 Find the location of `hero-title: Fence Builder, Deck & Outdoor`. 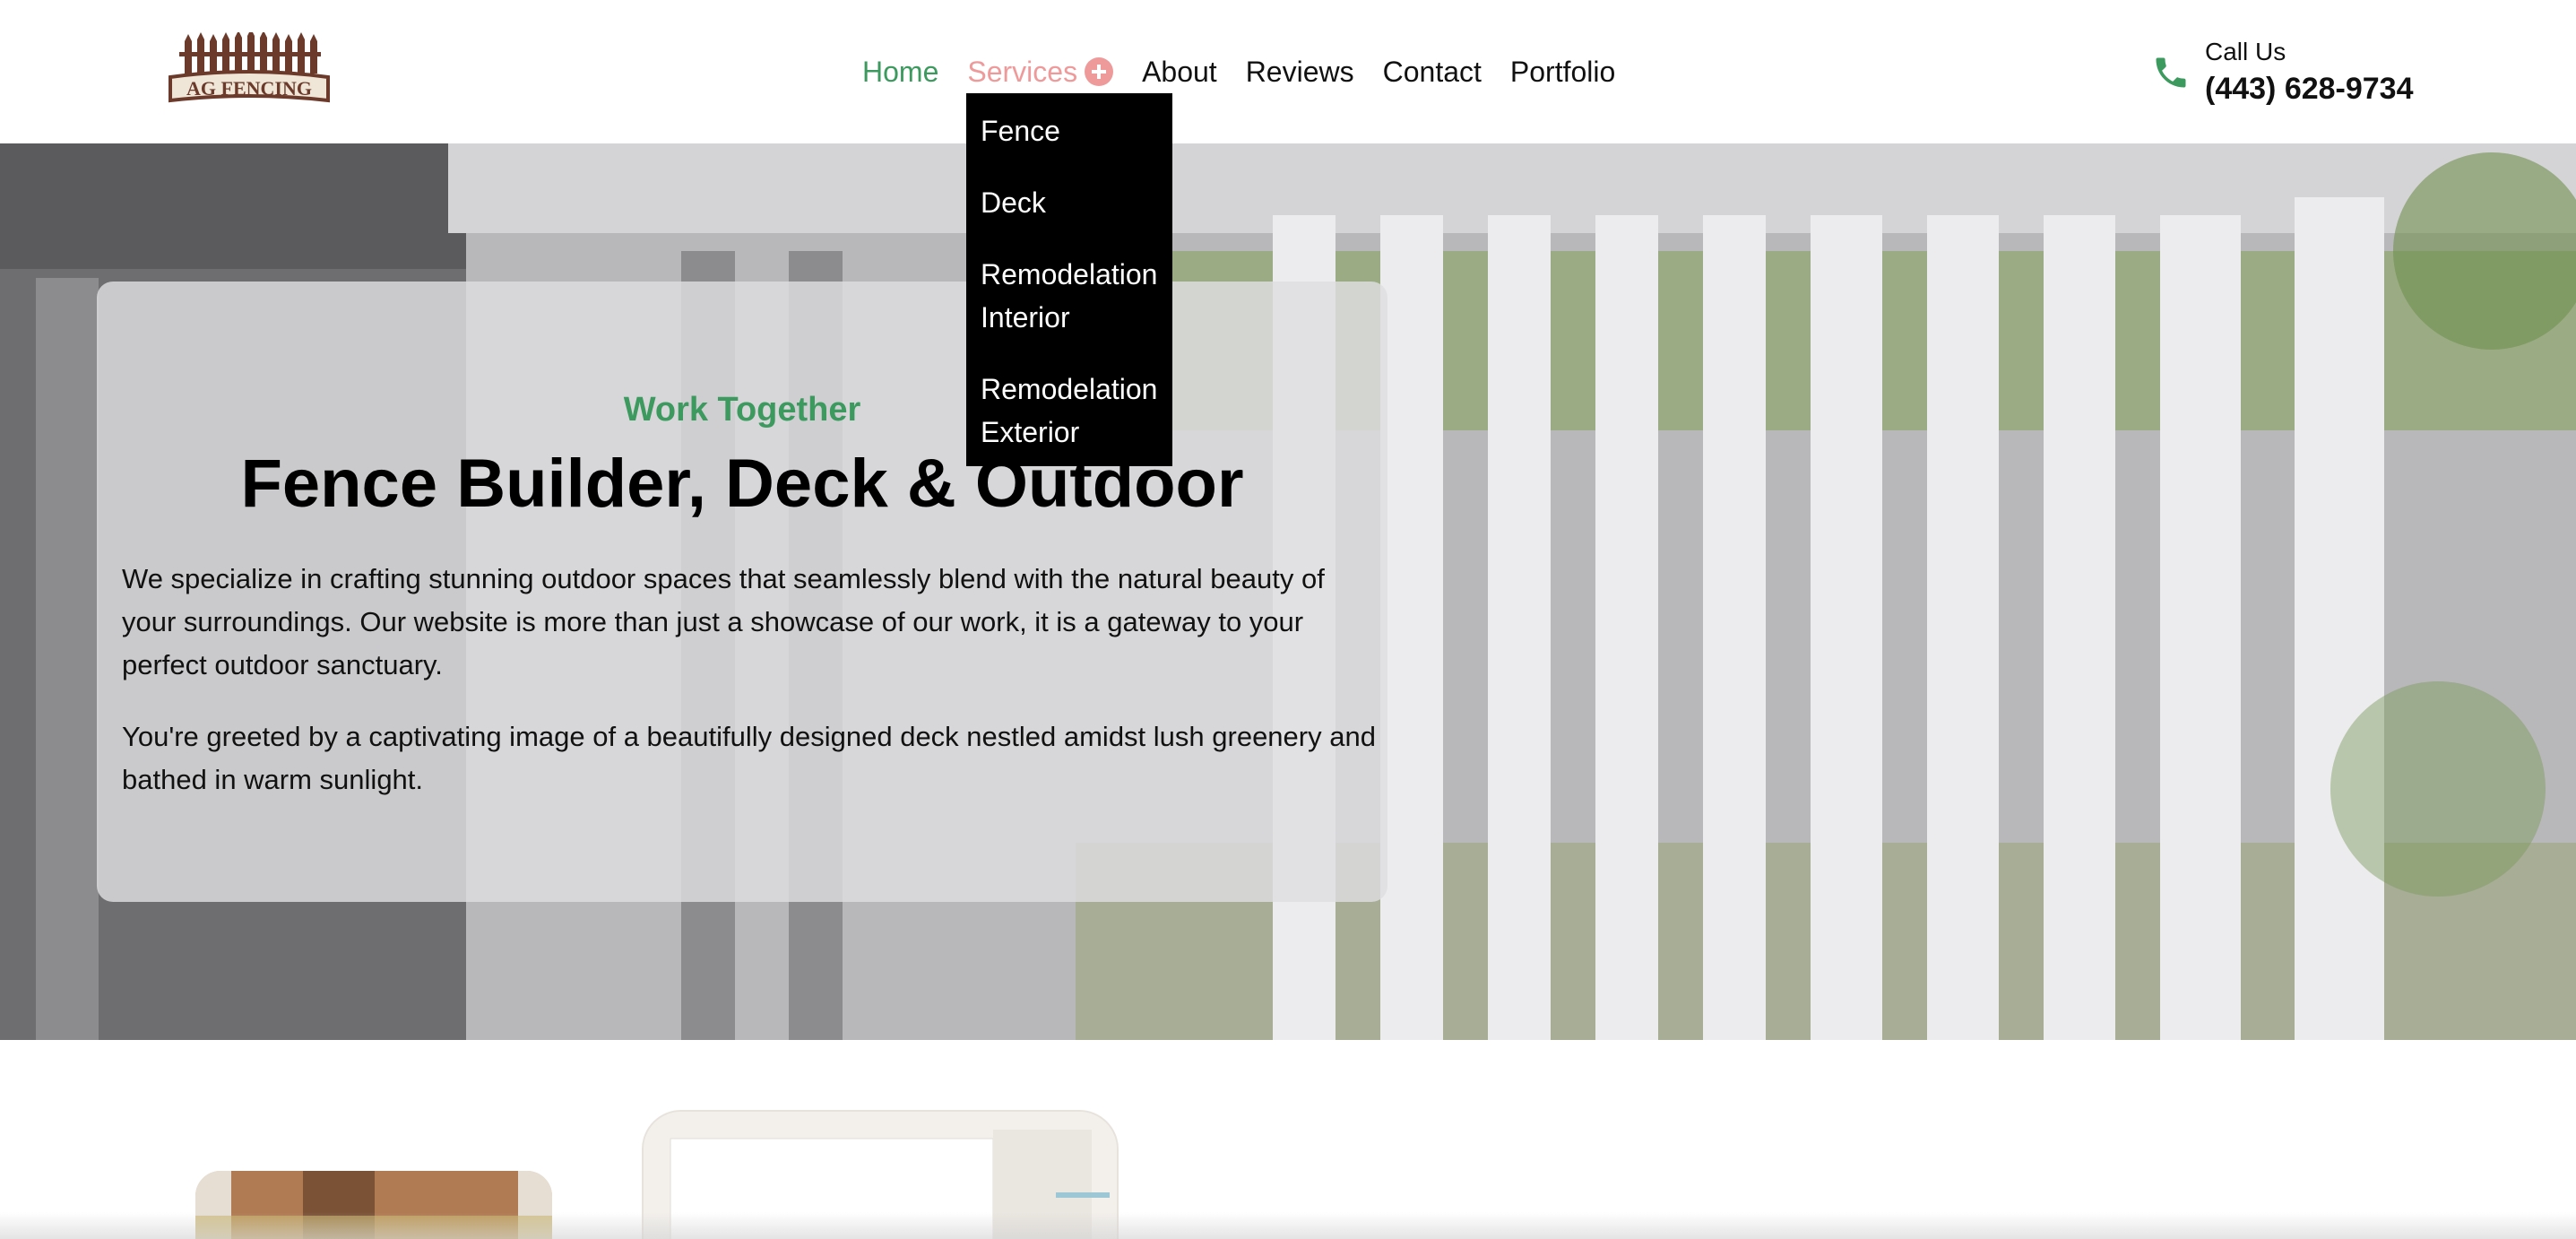

hero-title: Fence Builder, Deck & Outdoor is located at coordinates (742, 484).